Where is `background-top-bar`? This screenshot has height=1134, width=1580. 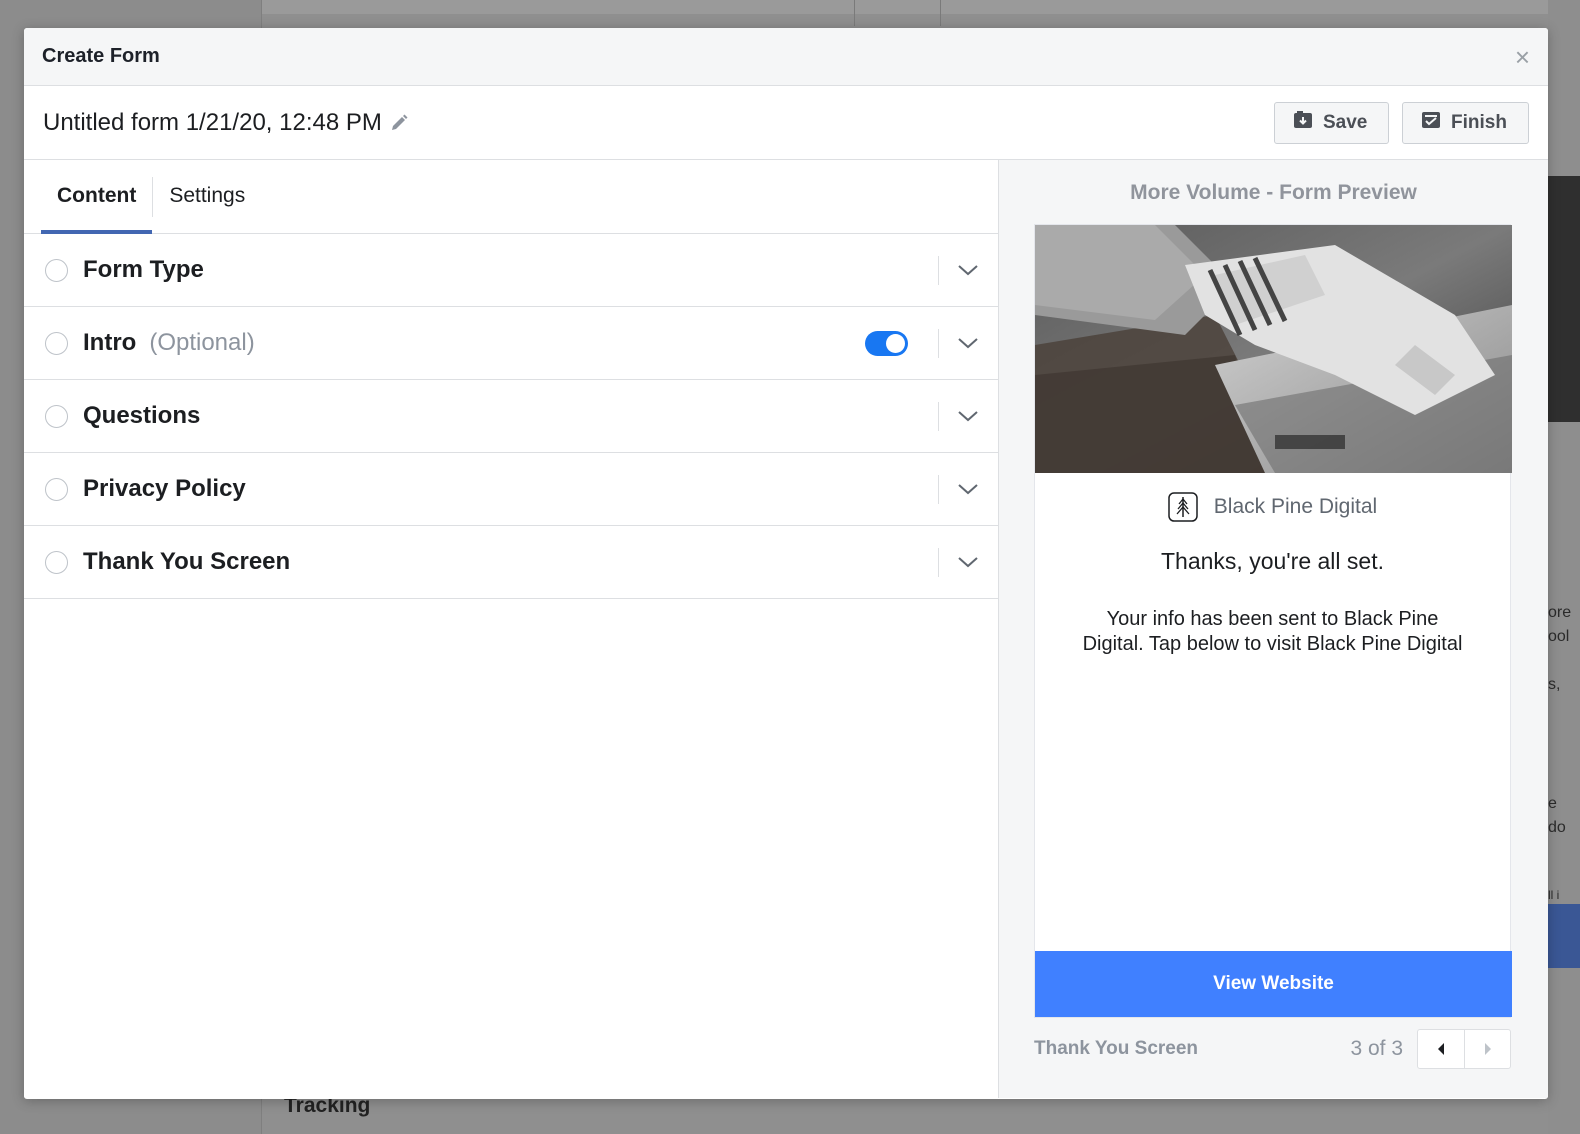 background-top-bar is located at coordinates (921, 7).